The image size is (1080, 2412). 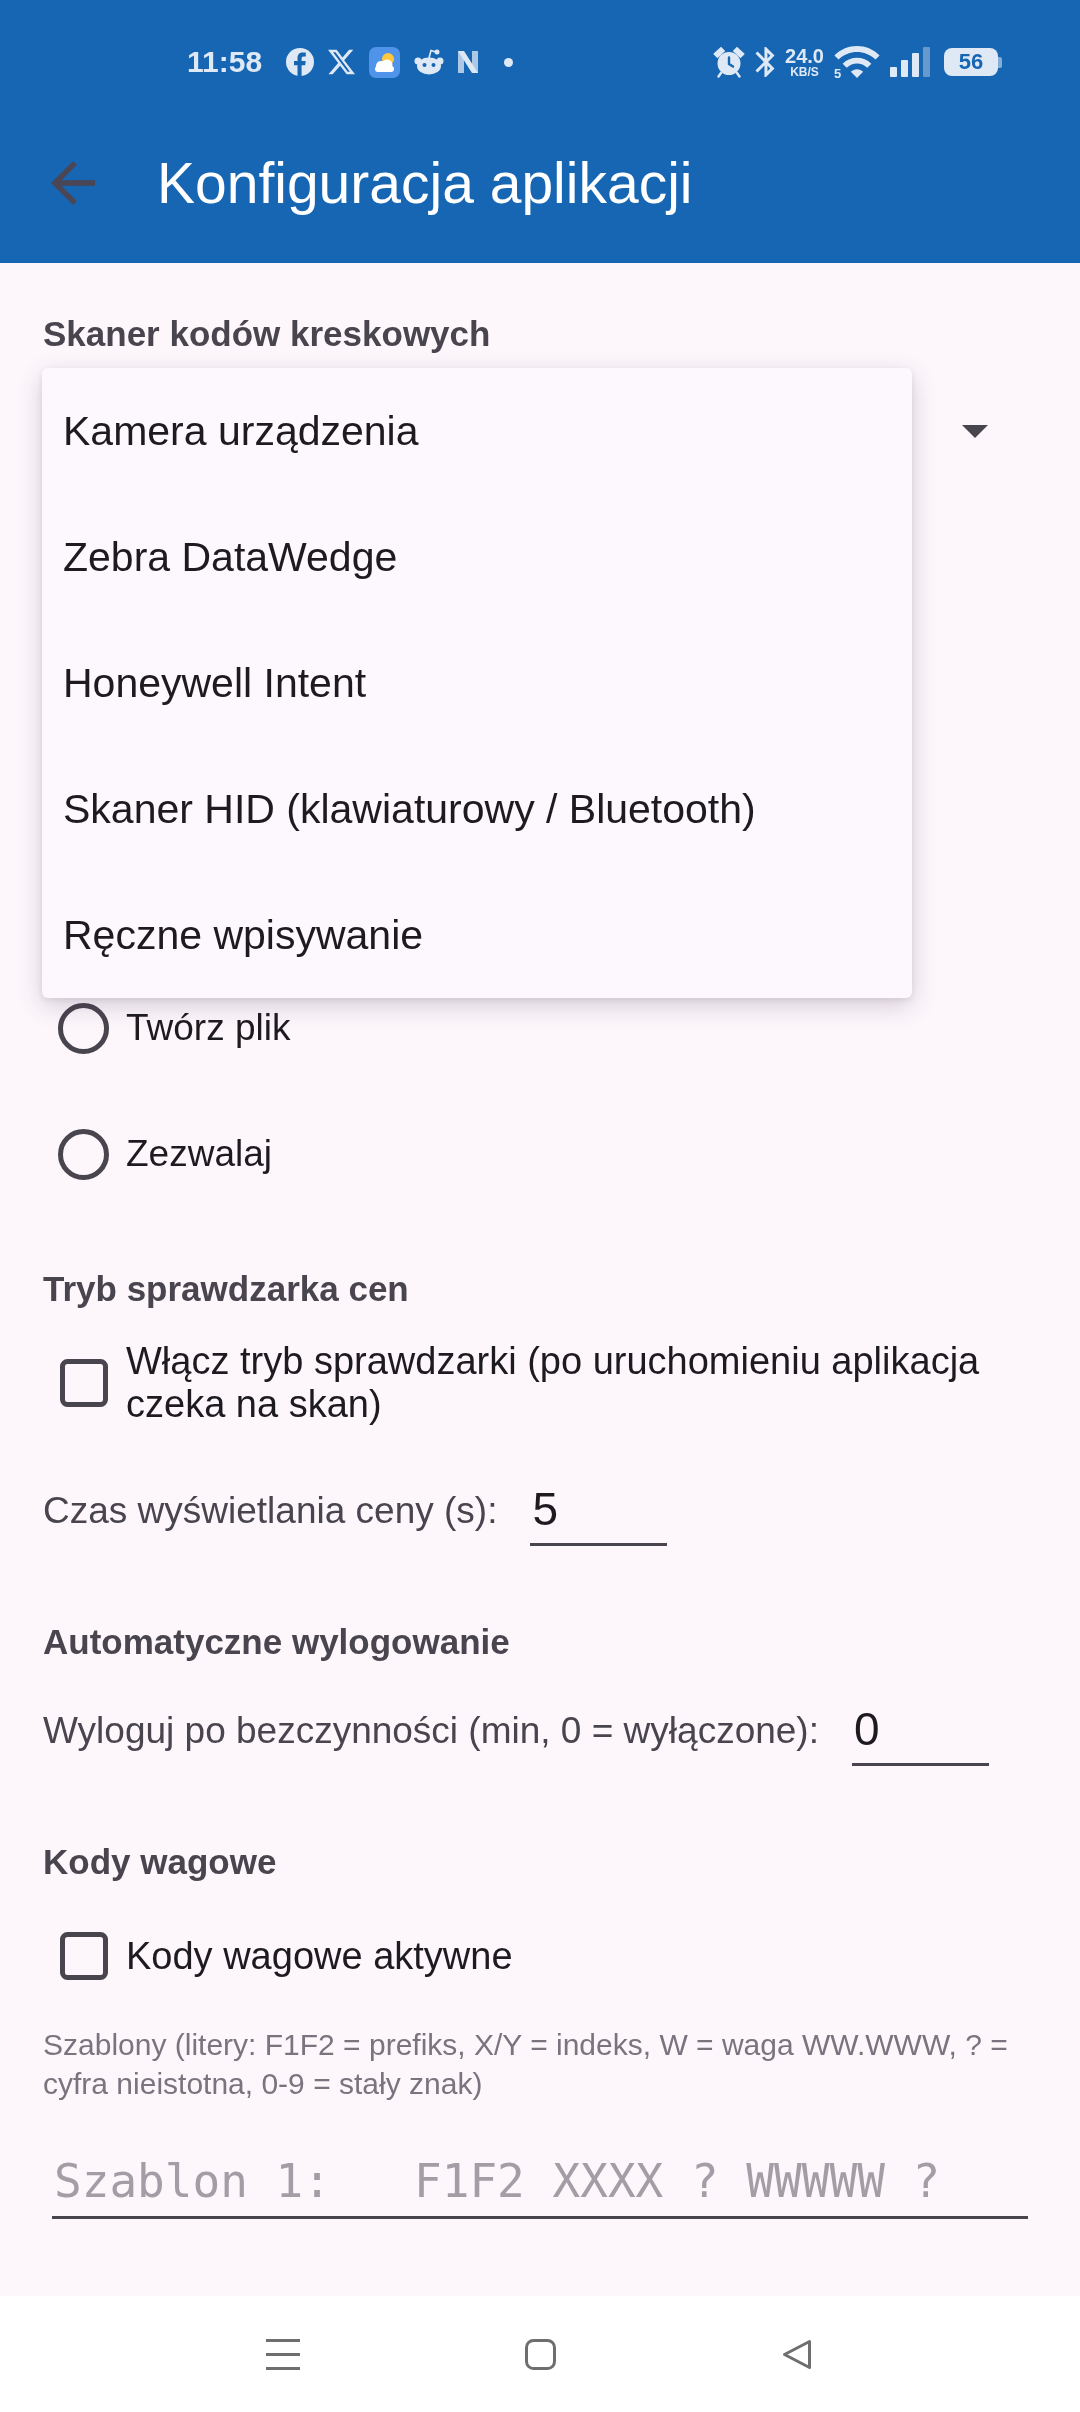 I want to click on menu-item: Ręczne wpisywanie, so click(x=477, y=935).